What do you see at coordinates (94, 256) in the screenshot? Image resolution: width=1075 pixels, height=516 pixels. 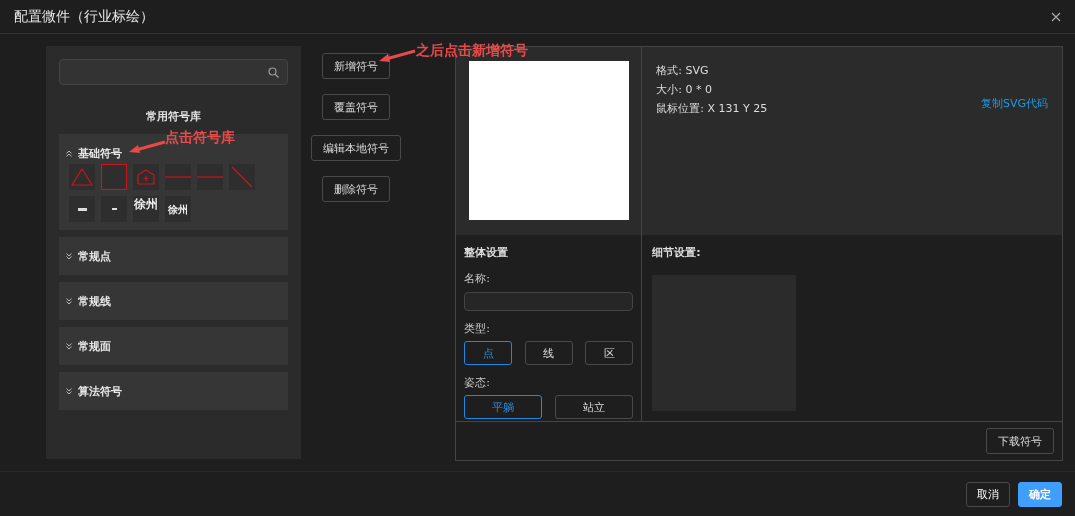 I see `group-label: 常规点` at bounding box center [94, 256].